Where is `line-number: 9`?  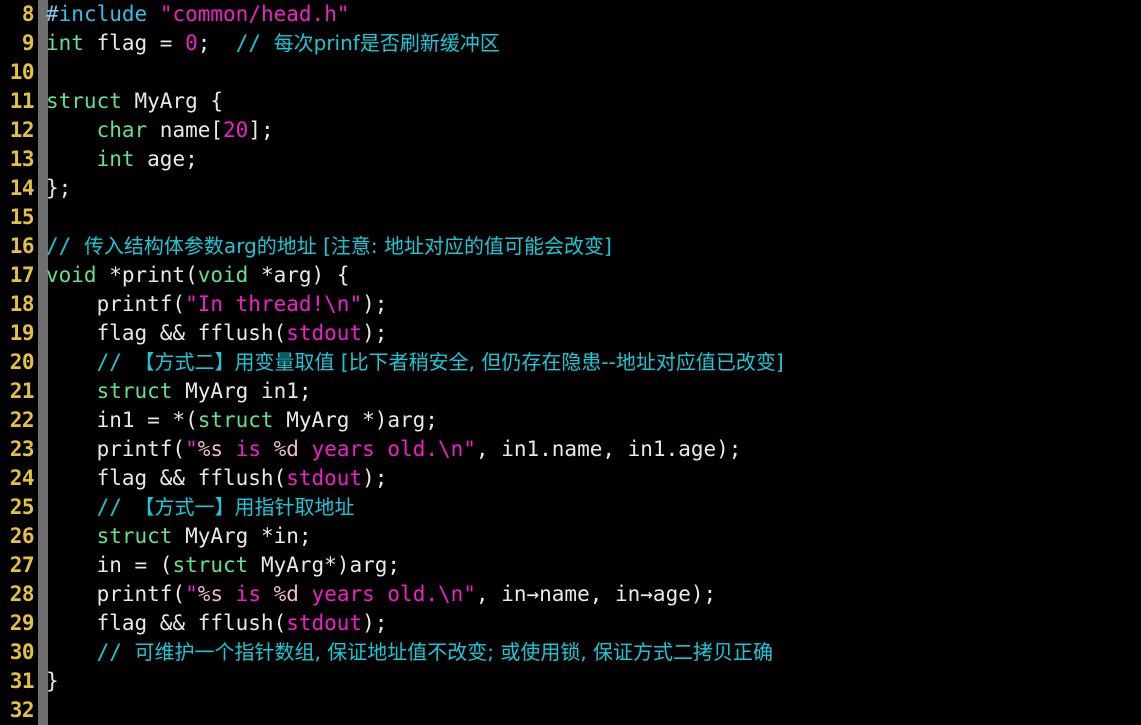
line-number: 9 is located at coordinates (28, 43).